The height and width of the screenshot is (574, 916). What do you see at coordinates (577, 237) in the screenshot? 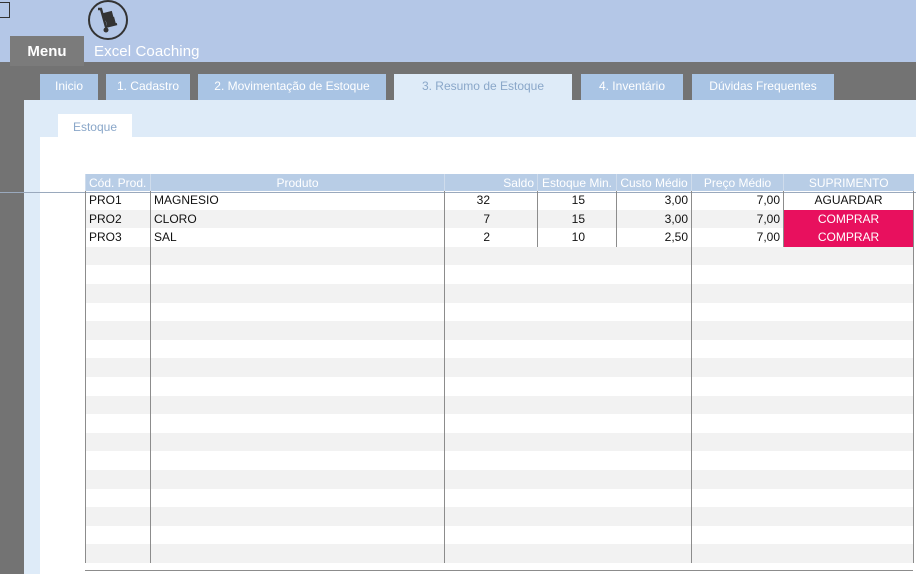
I see `cell-estoque-min: 10` at bounding box center [577, 237].